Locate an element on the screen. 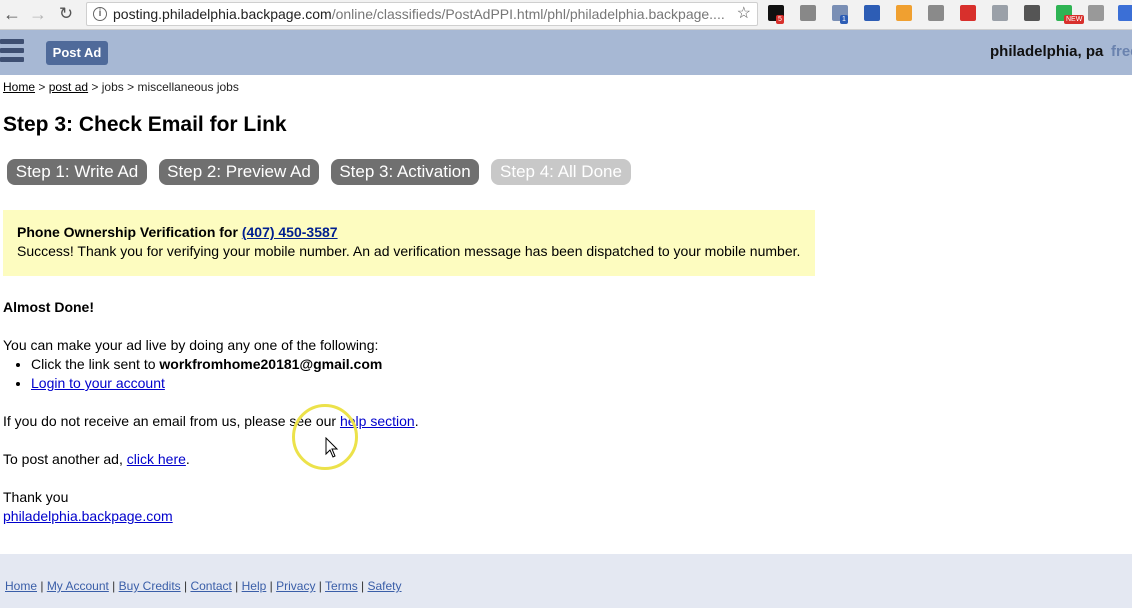 This screenshot has height=608, width=1132. city-label: philadelphia, pa is located at coordinates (1047, 51).